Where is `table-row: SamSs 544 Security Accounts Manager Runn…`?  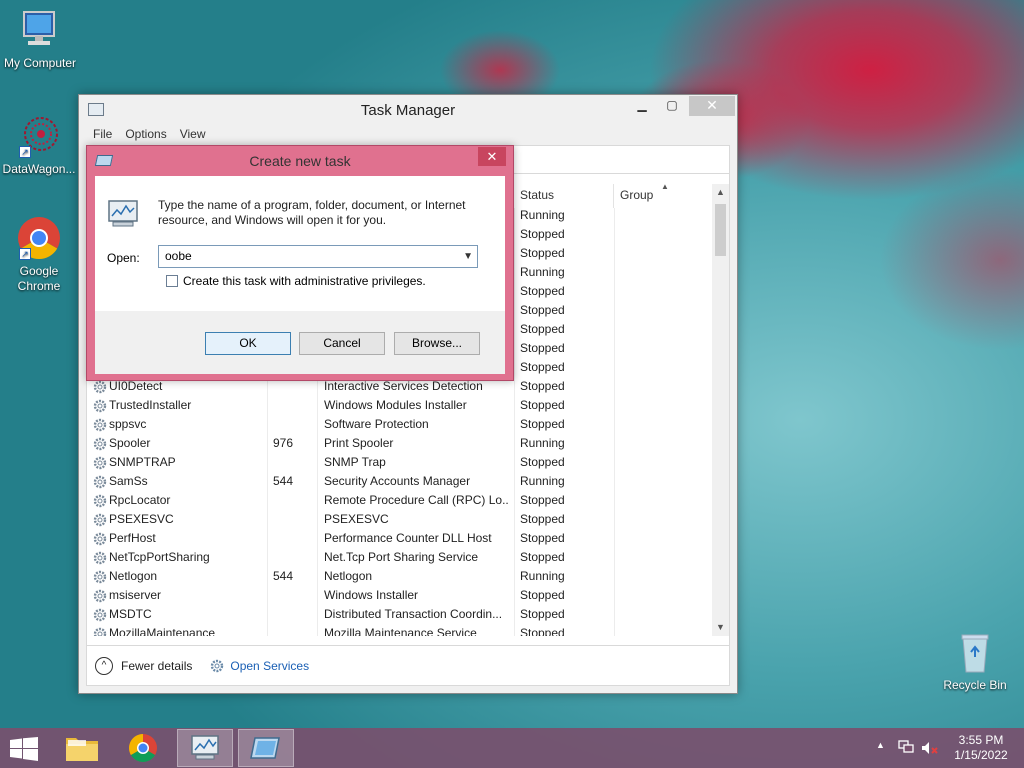 table-row: SamSs 544 Security Accounts Manager Runn… is located at coordinates (401, 481).